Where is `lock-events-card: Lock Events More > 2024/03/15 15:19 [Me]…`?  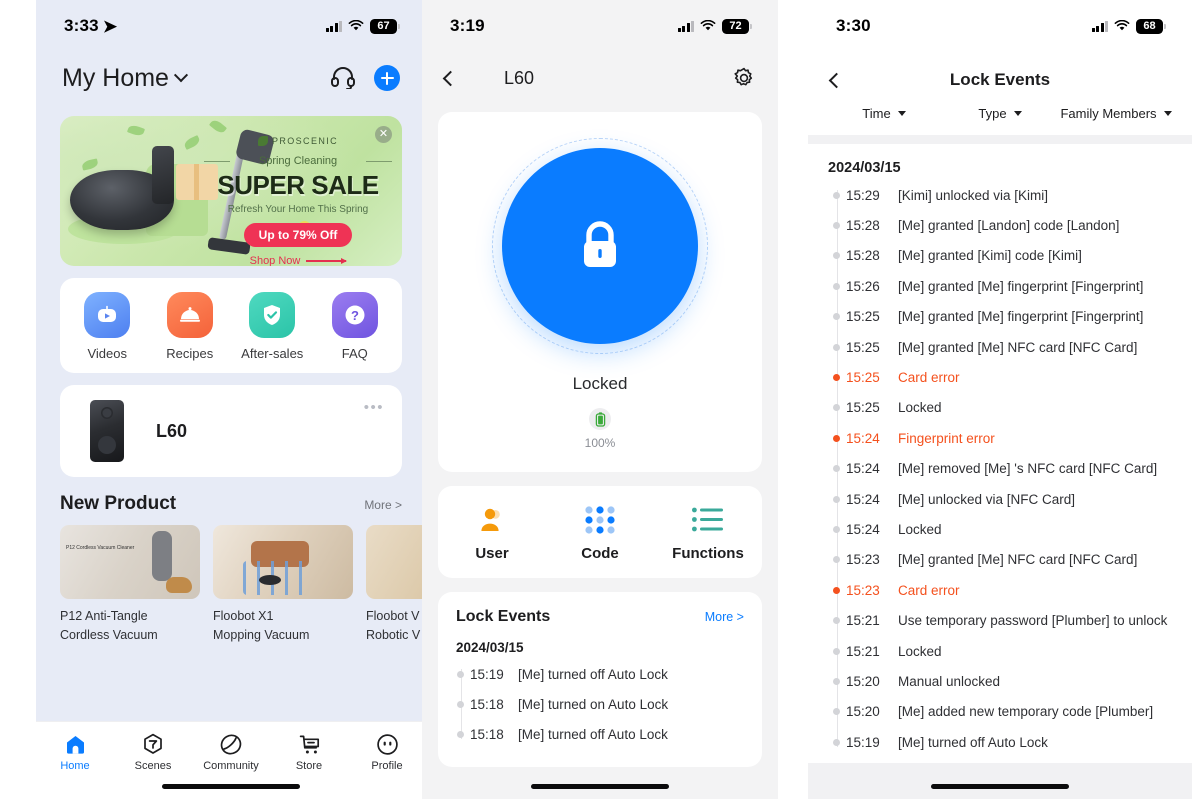
lock-events-card: Lock Events More > 2024/03/15 15:19 [Me]… is located at coordinates (600, 679).